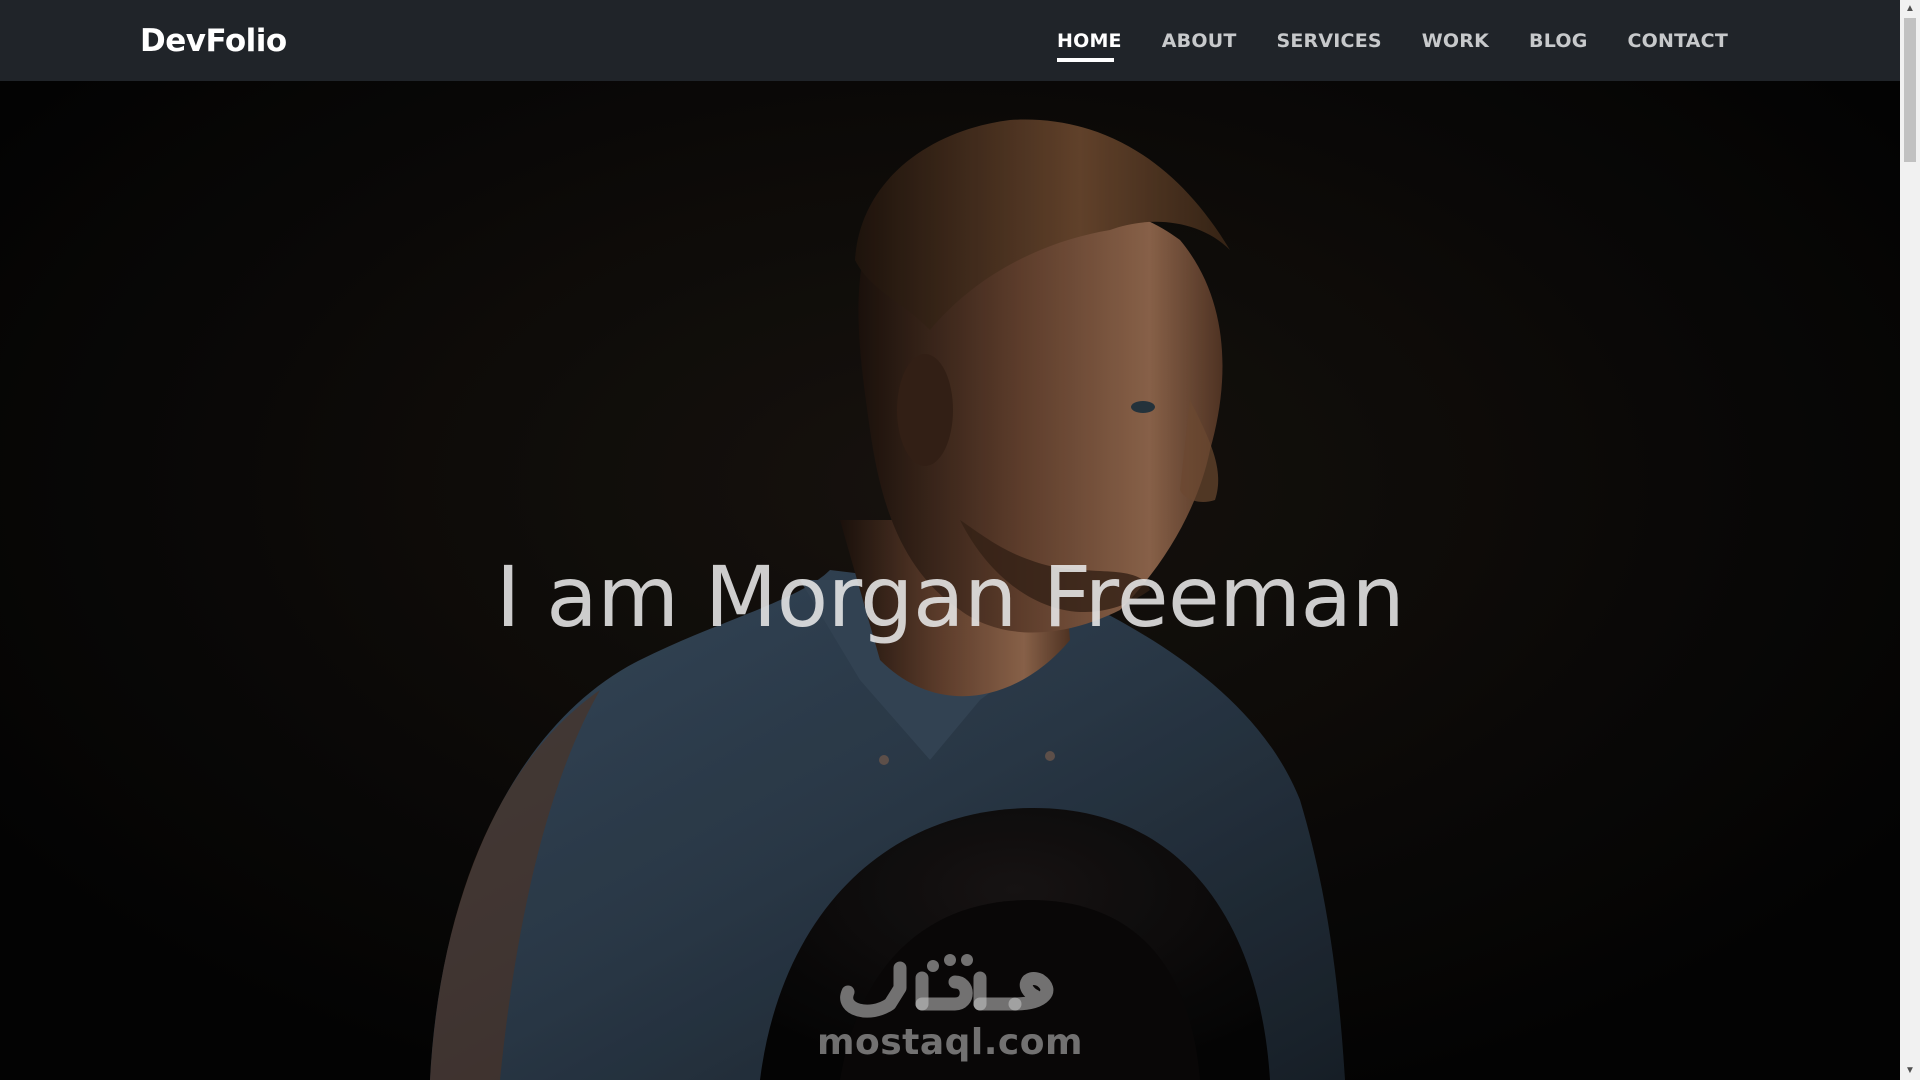 The width and height of the screenshot is (1920, 1080). Describe the element at coordinates (1910, 540) in the screenshot. I see `vertical-scrollbar: ▲ ▼` at that location.